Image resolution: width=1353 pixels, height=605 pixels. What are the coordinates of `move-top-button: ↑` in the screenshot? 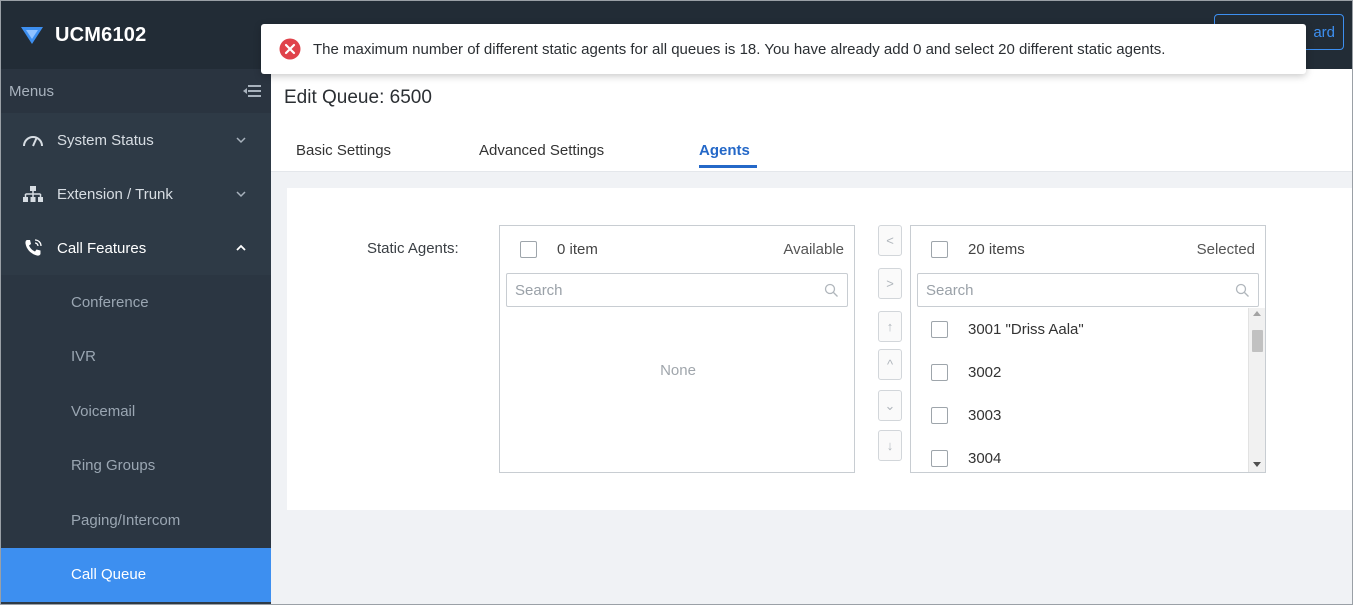 It's located at (890, 326).